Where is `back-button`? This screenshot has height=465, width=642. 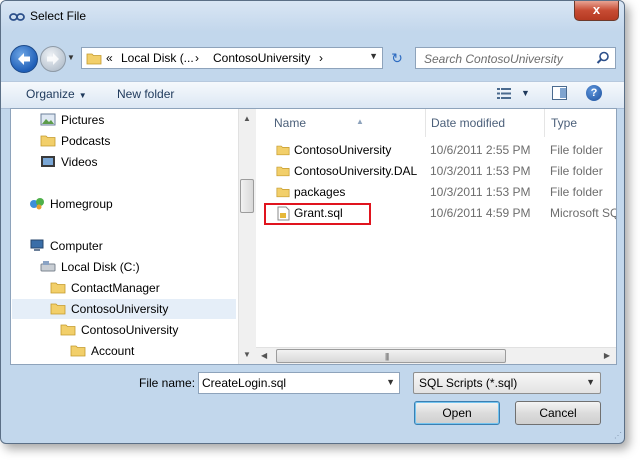 back-button is located at coordinates (24, 59).